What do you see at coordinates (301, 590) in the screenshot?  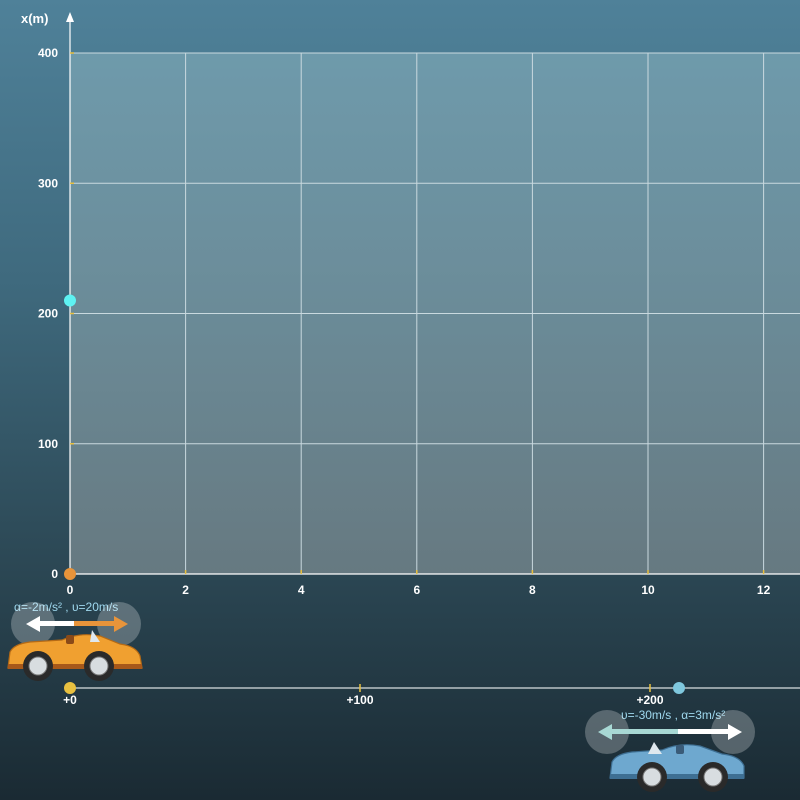 I see `x-tick-label: 4` at bounding box center [301, 590].